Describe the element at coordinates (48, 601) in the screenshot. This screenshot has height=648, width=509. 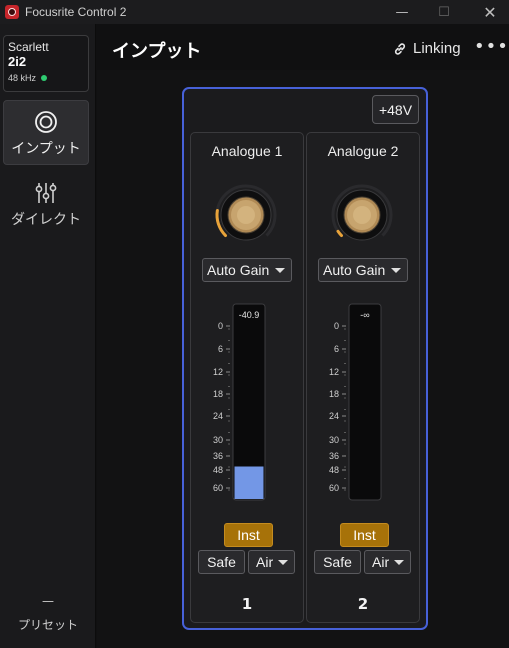
I see `preset-value: —` at that location.